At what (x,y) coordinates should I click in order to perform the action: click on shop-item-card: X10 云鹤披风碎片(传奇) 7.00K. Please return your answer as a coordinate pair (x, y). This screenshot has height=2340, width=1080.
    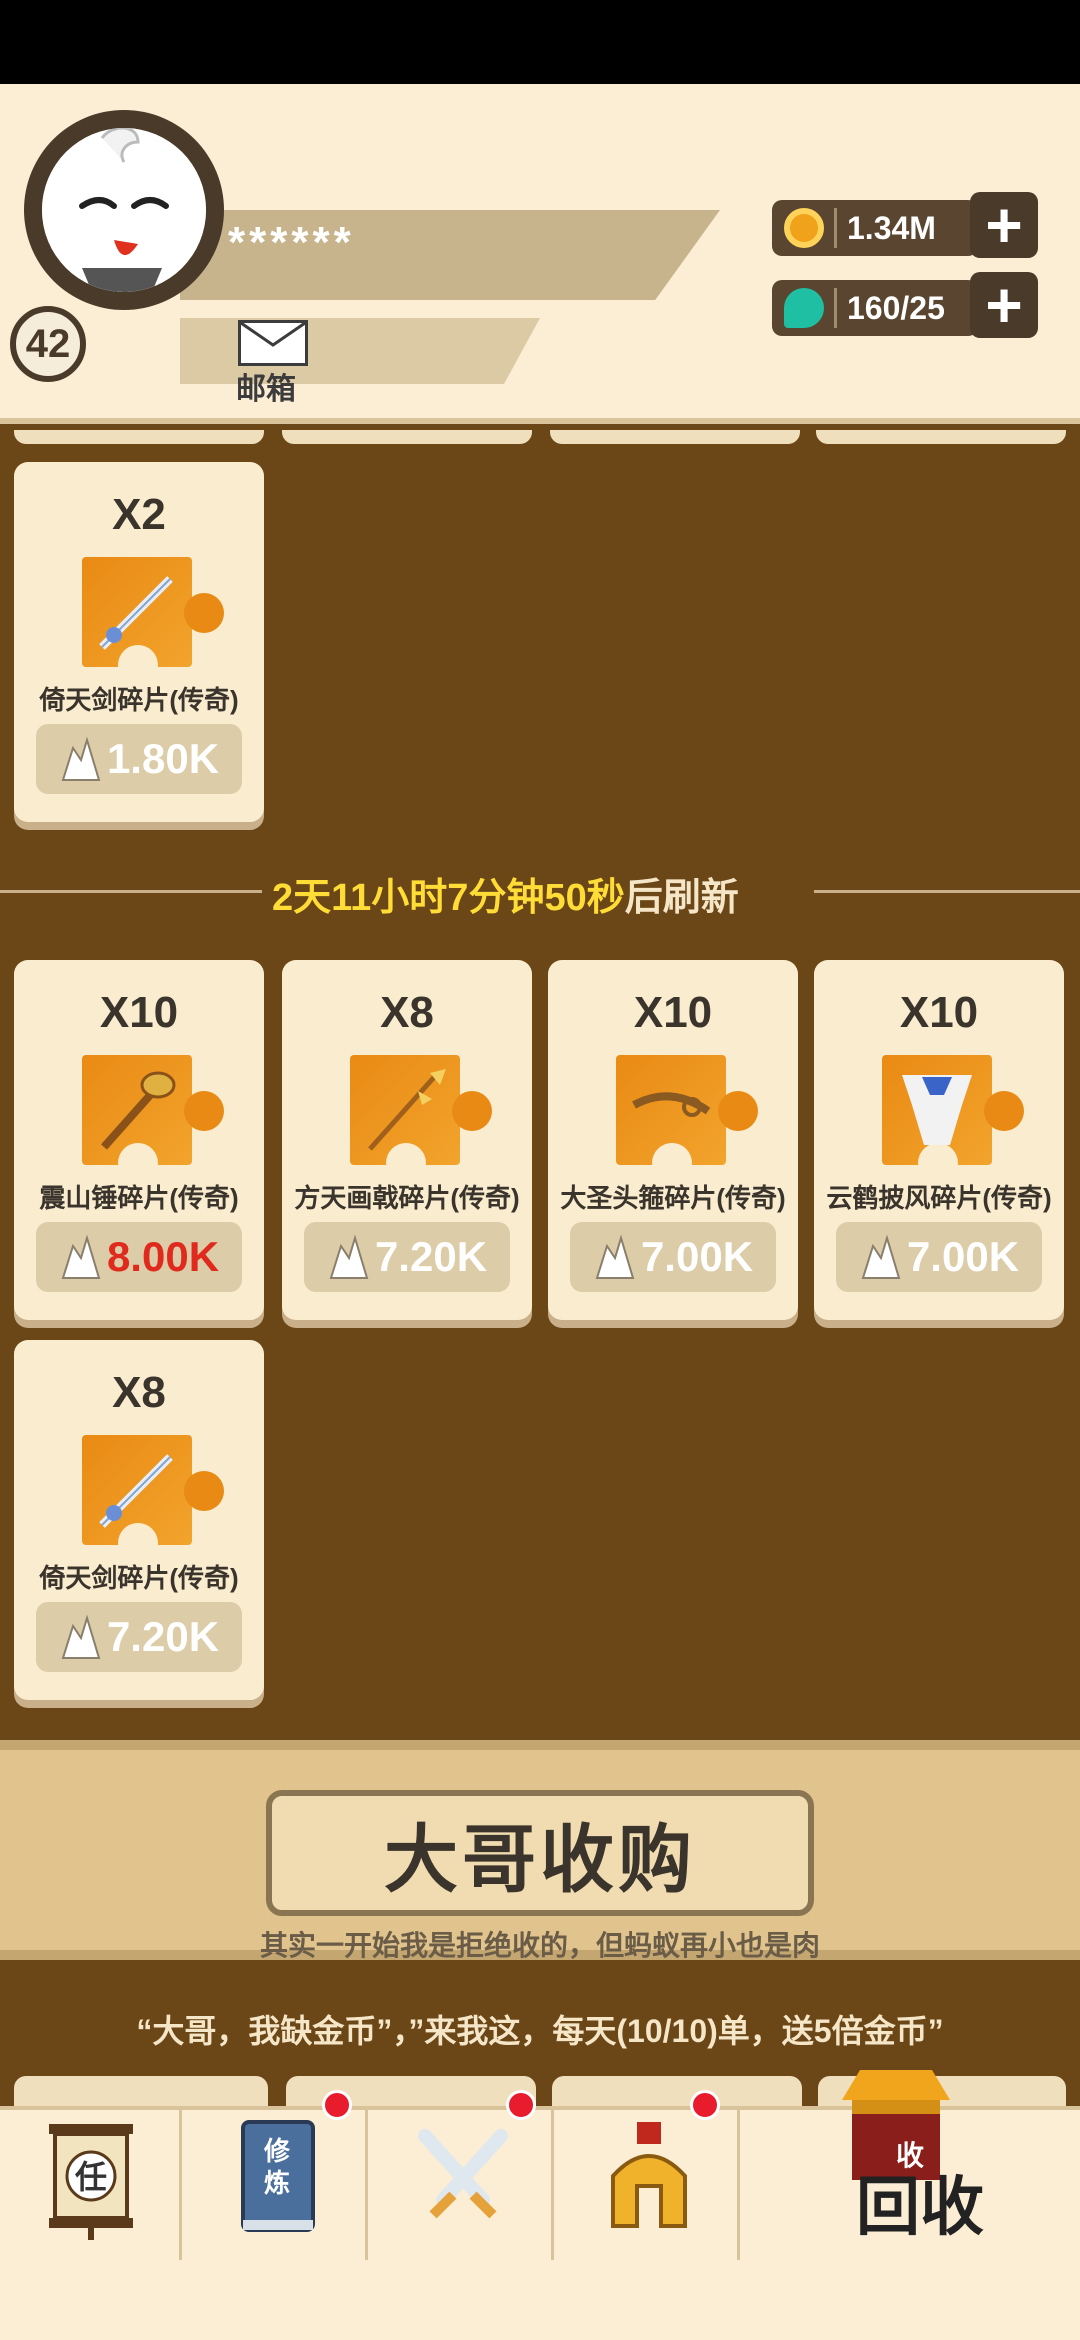
    Looking at the image, I should click on (939, 1140).